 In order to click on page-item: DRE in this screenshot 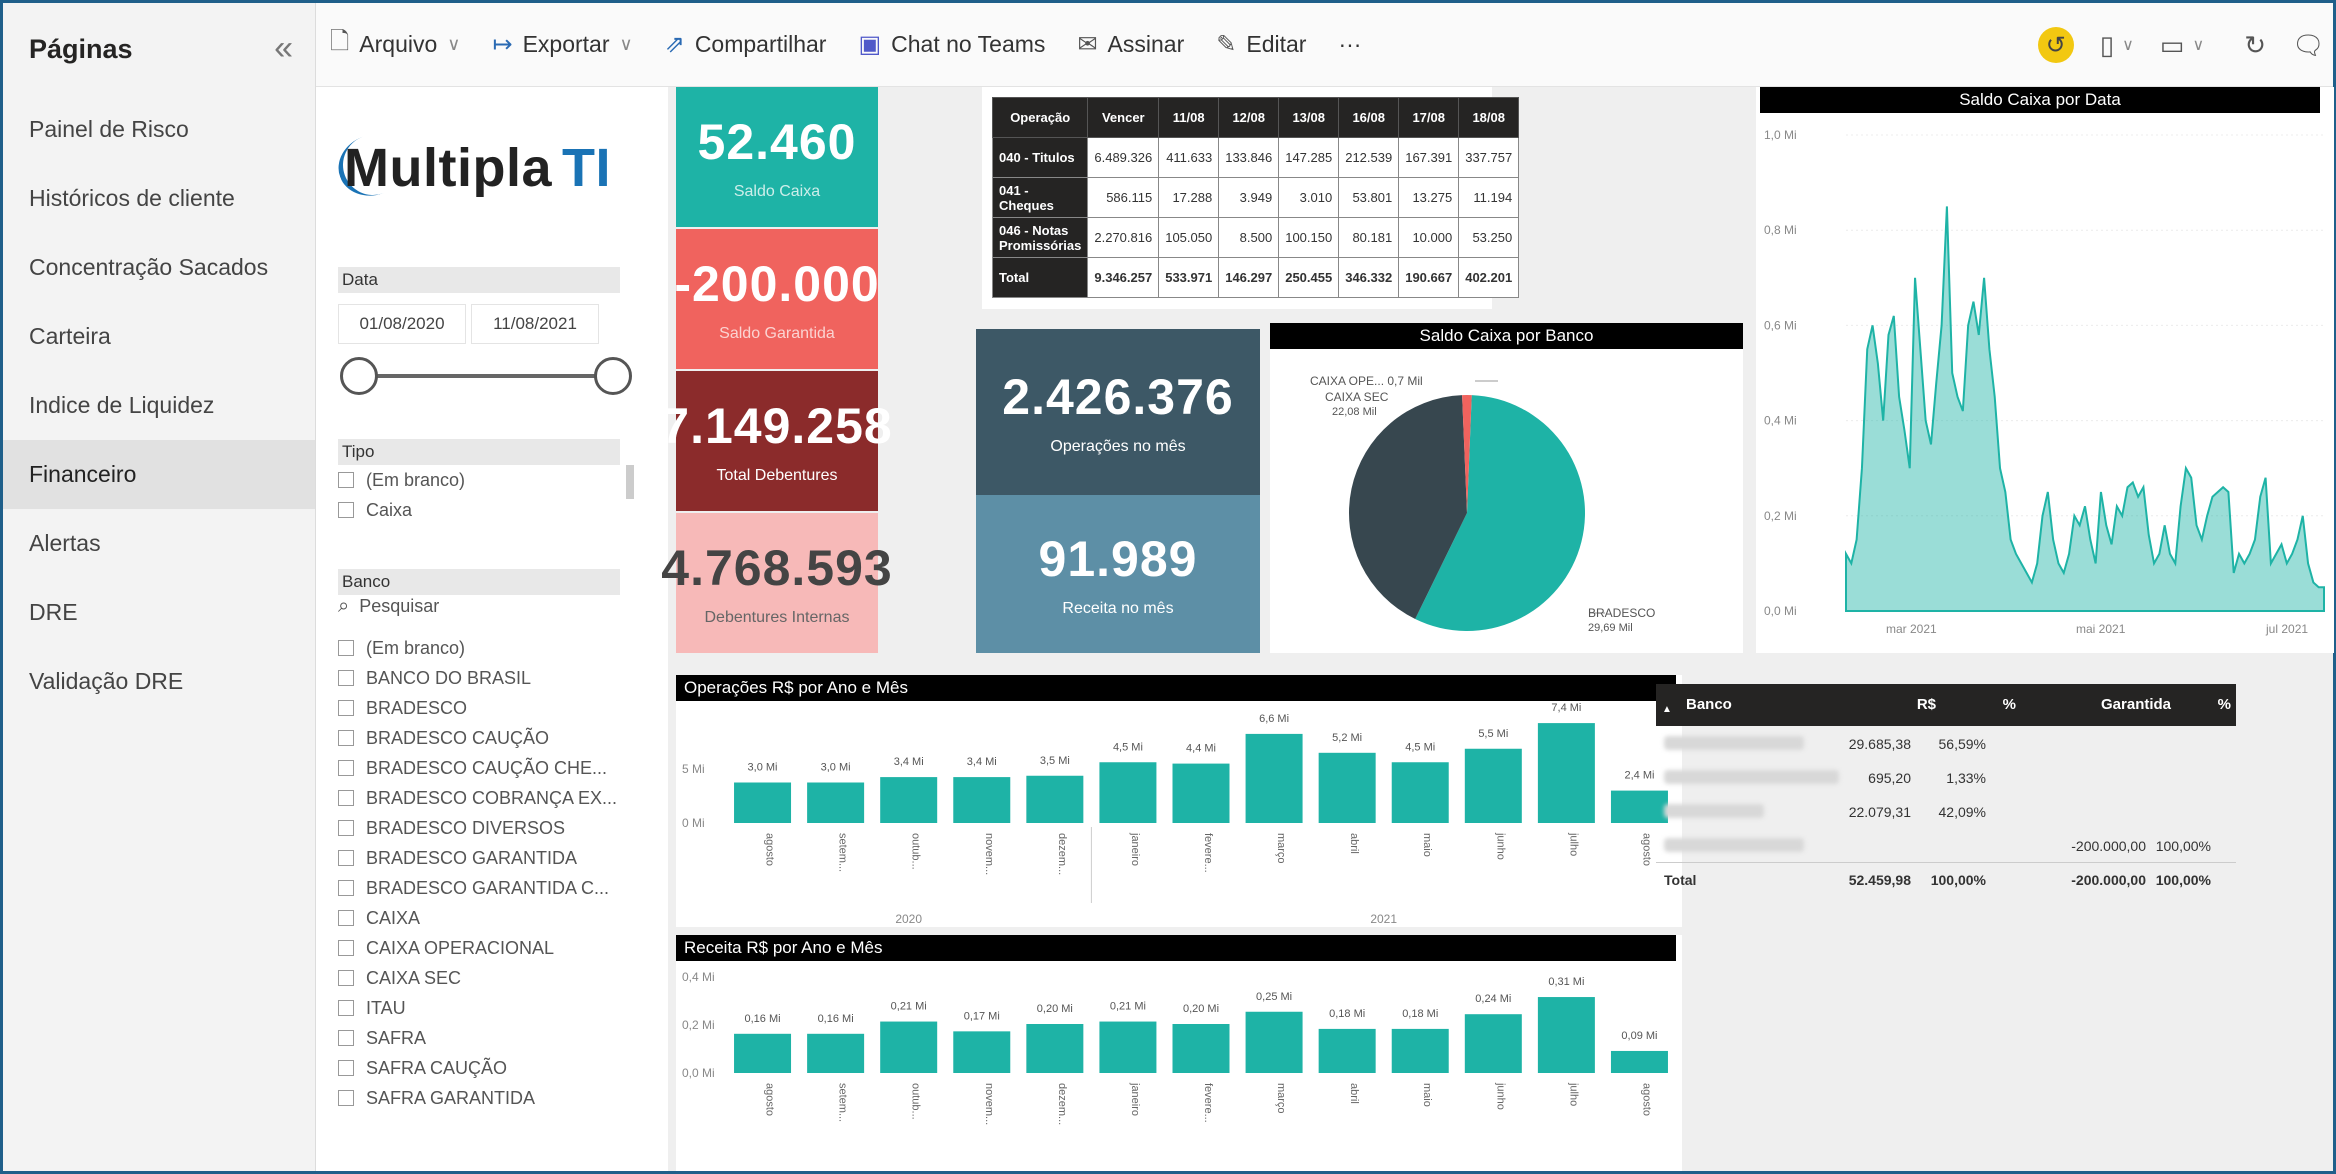, I will do `click(159, 612)`.